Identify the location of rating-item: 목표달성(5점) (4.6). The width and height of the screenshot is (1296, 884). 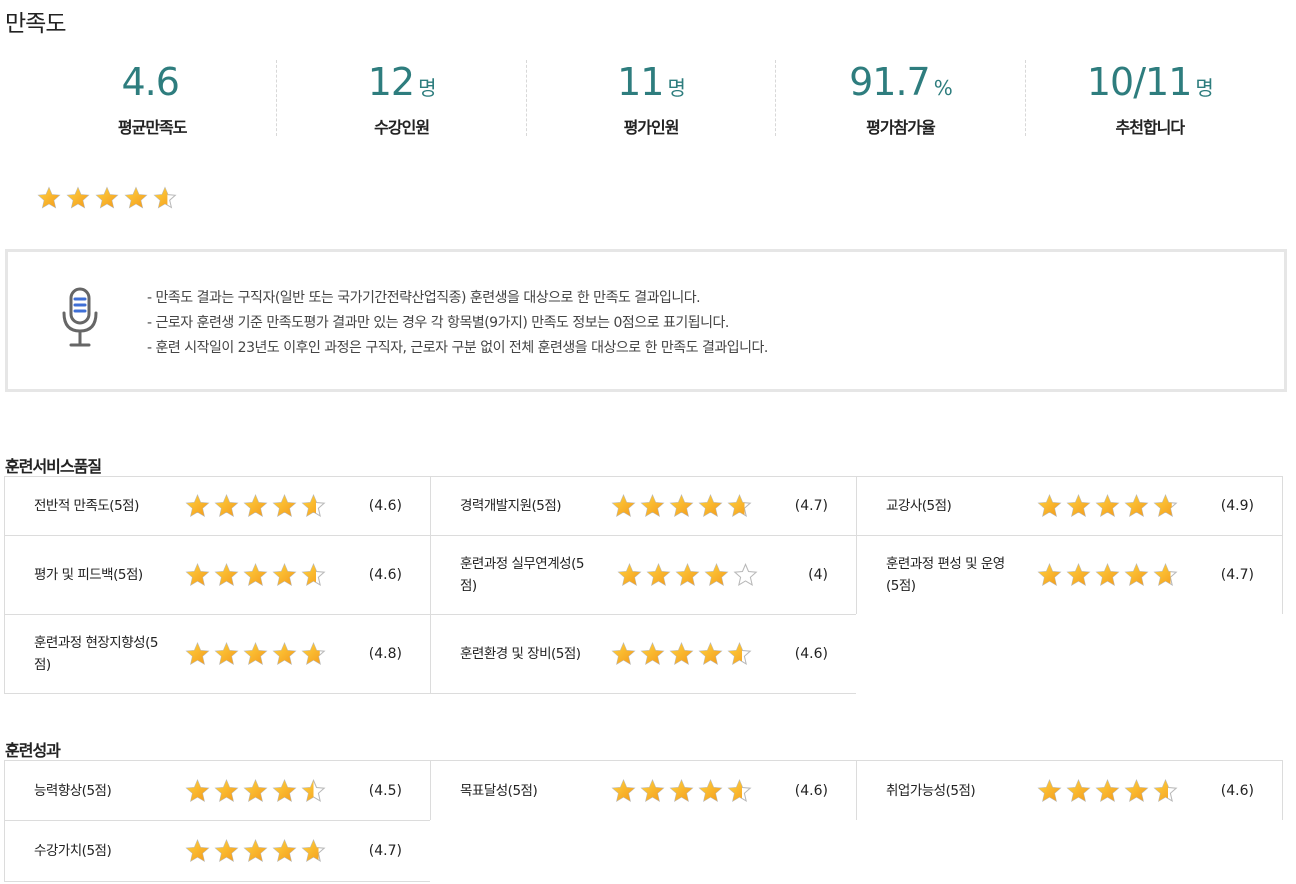
(643, 790).